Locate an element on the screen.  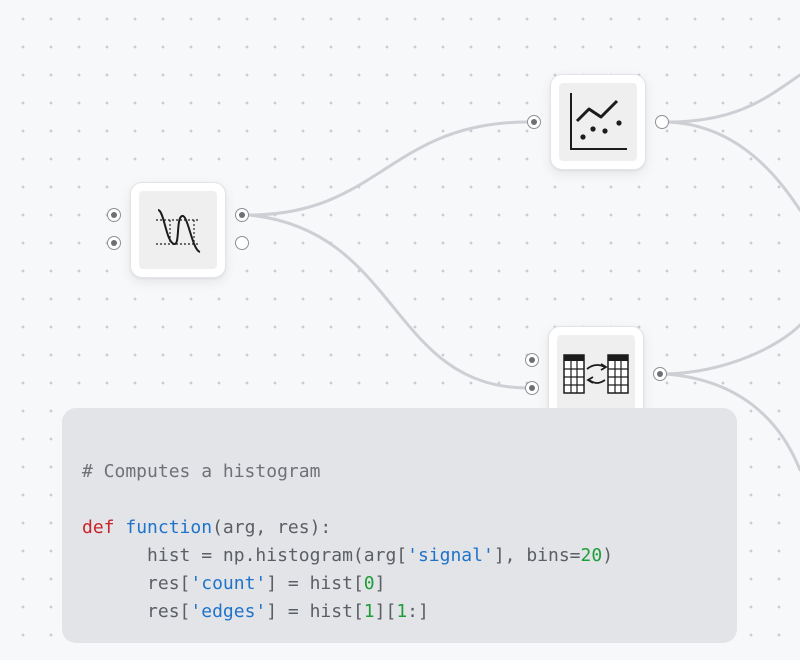
code-keyword-def: def is located at coordinates (98, 527).